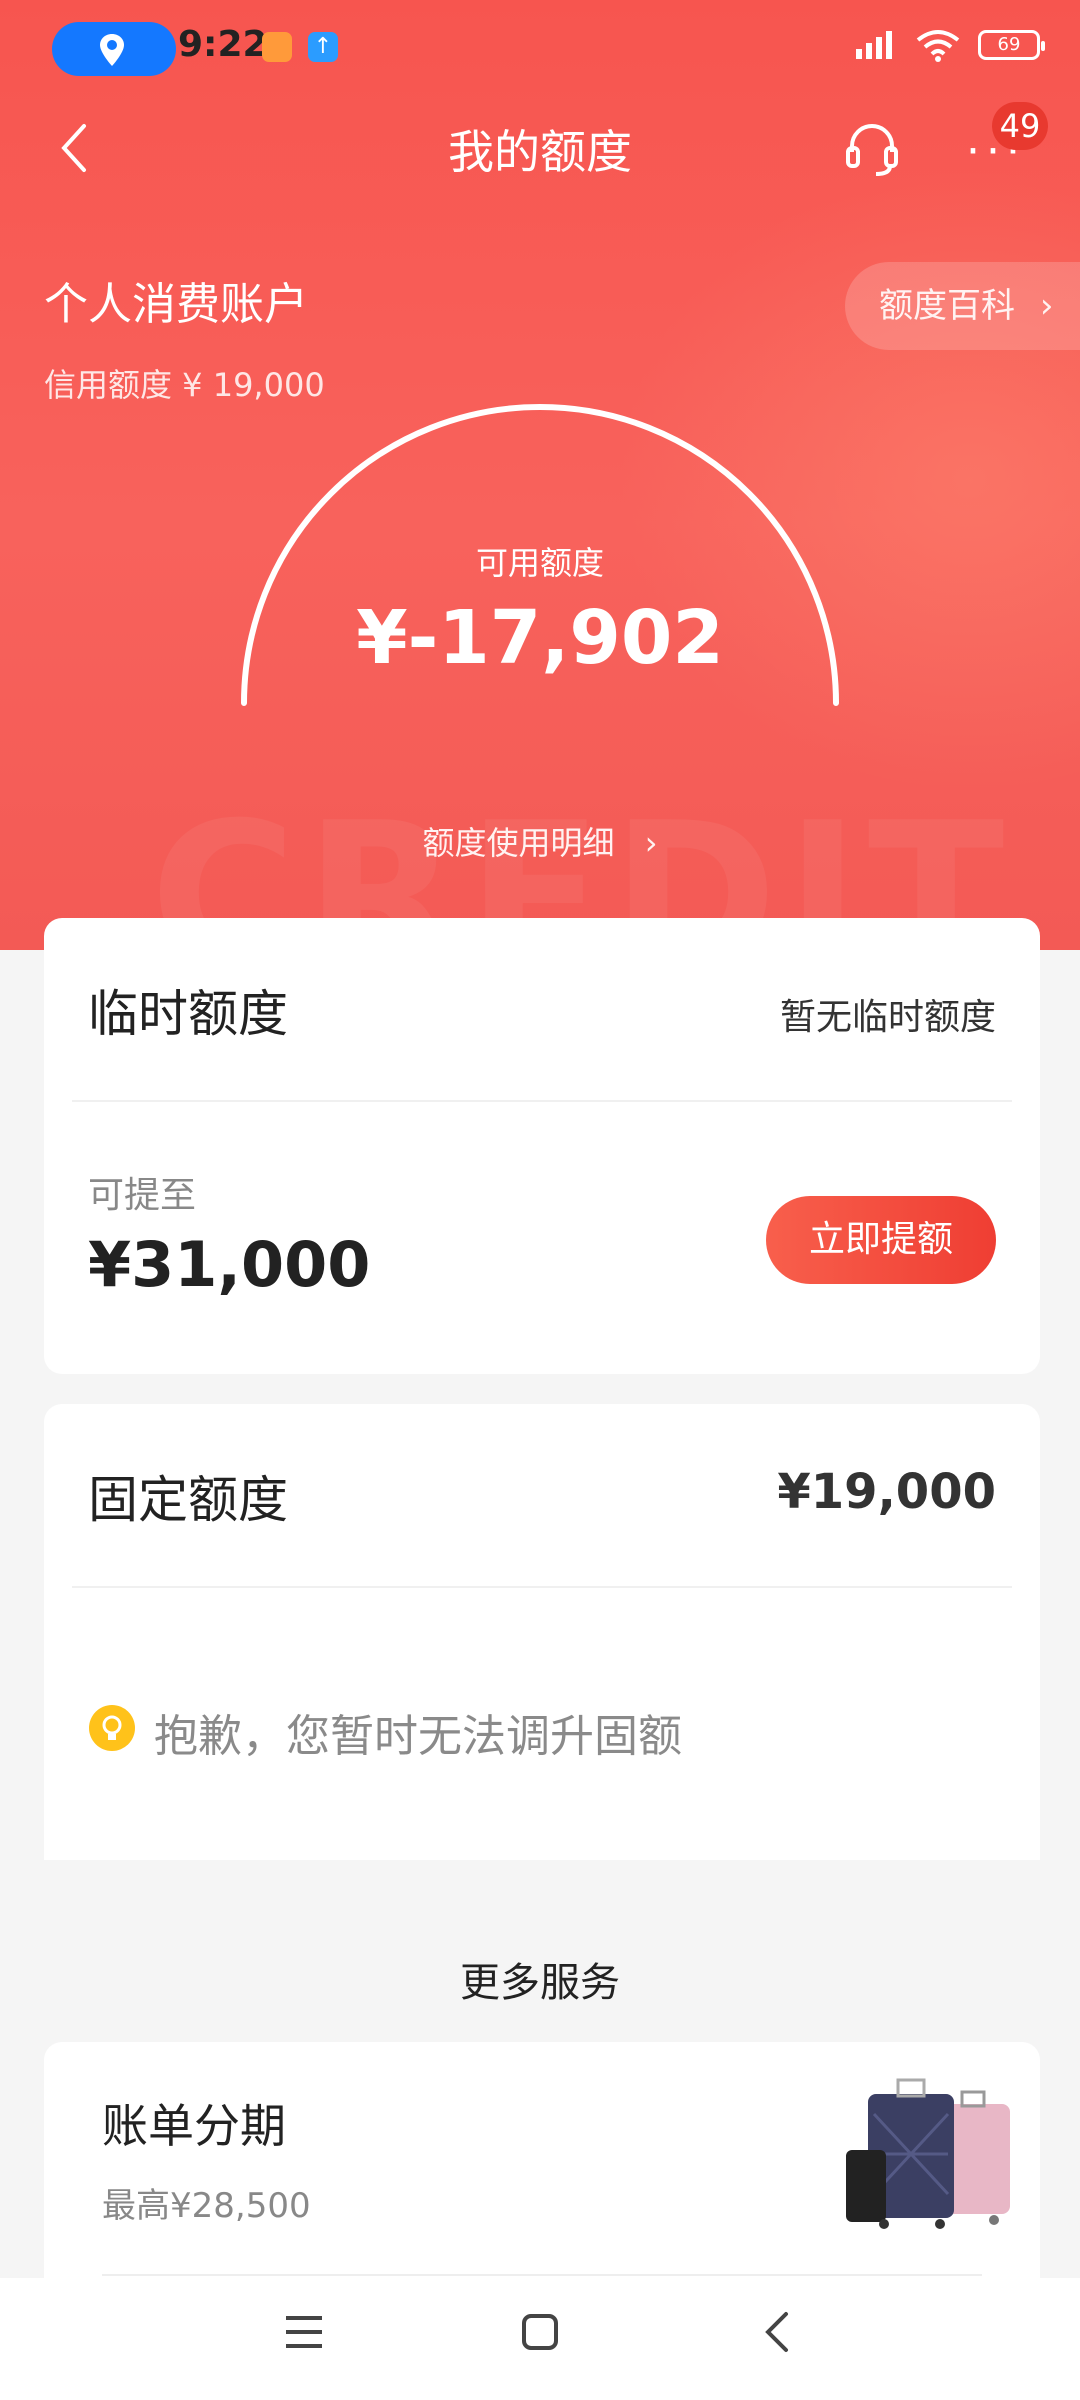 This screenshot has width=1080, height=2400. Describe the element at coordinates (938, 46) in the screenshot. I see `wifi-icon` at that location.